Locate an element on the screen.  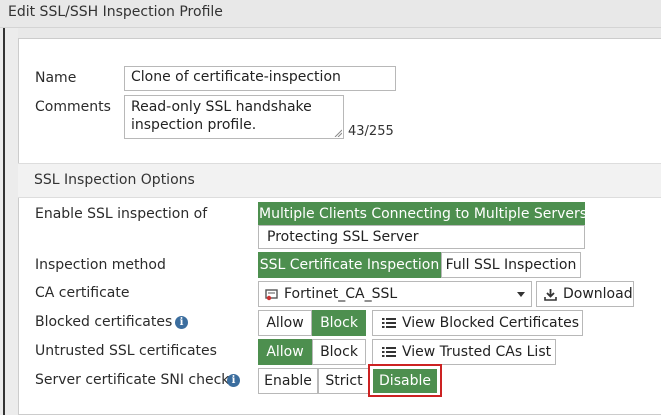
view-blocked-certificates-label: View Blocked Certificates is located at coordinates (491, 323).